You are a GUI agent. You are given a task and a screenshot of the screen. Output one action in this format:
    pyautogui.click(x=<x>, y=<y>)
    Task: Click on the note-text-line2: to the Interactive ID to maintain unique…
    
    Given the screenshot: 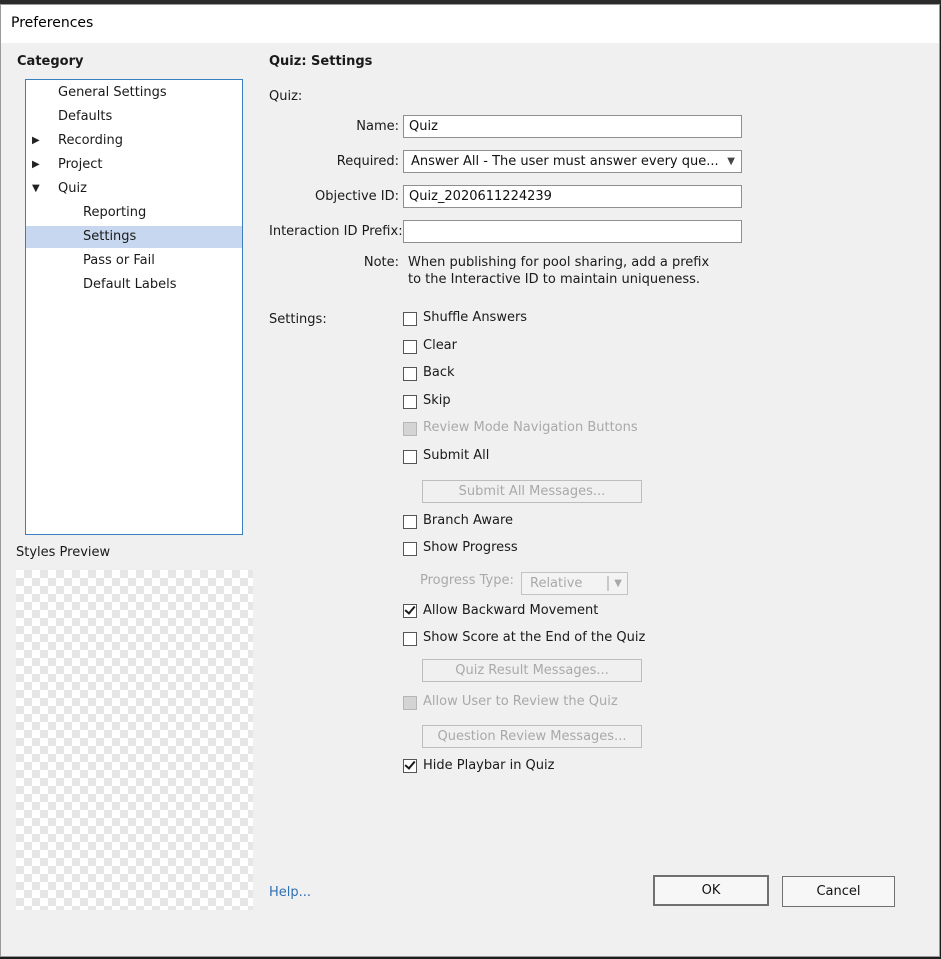 What is the action you would take?
    pyautogui.click(x=554, y=279)
    